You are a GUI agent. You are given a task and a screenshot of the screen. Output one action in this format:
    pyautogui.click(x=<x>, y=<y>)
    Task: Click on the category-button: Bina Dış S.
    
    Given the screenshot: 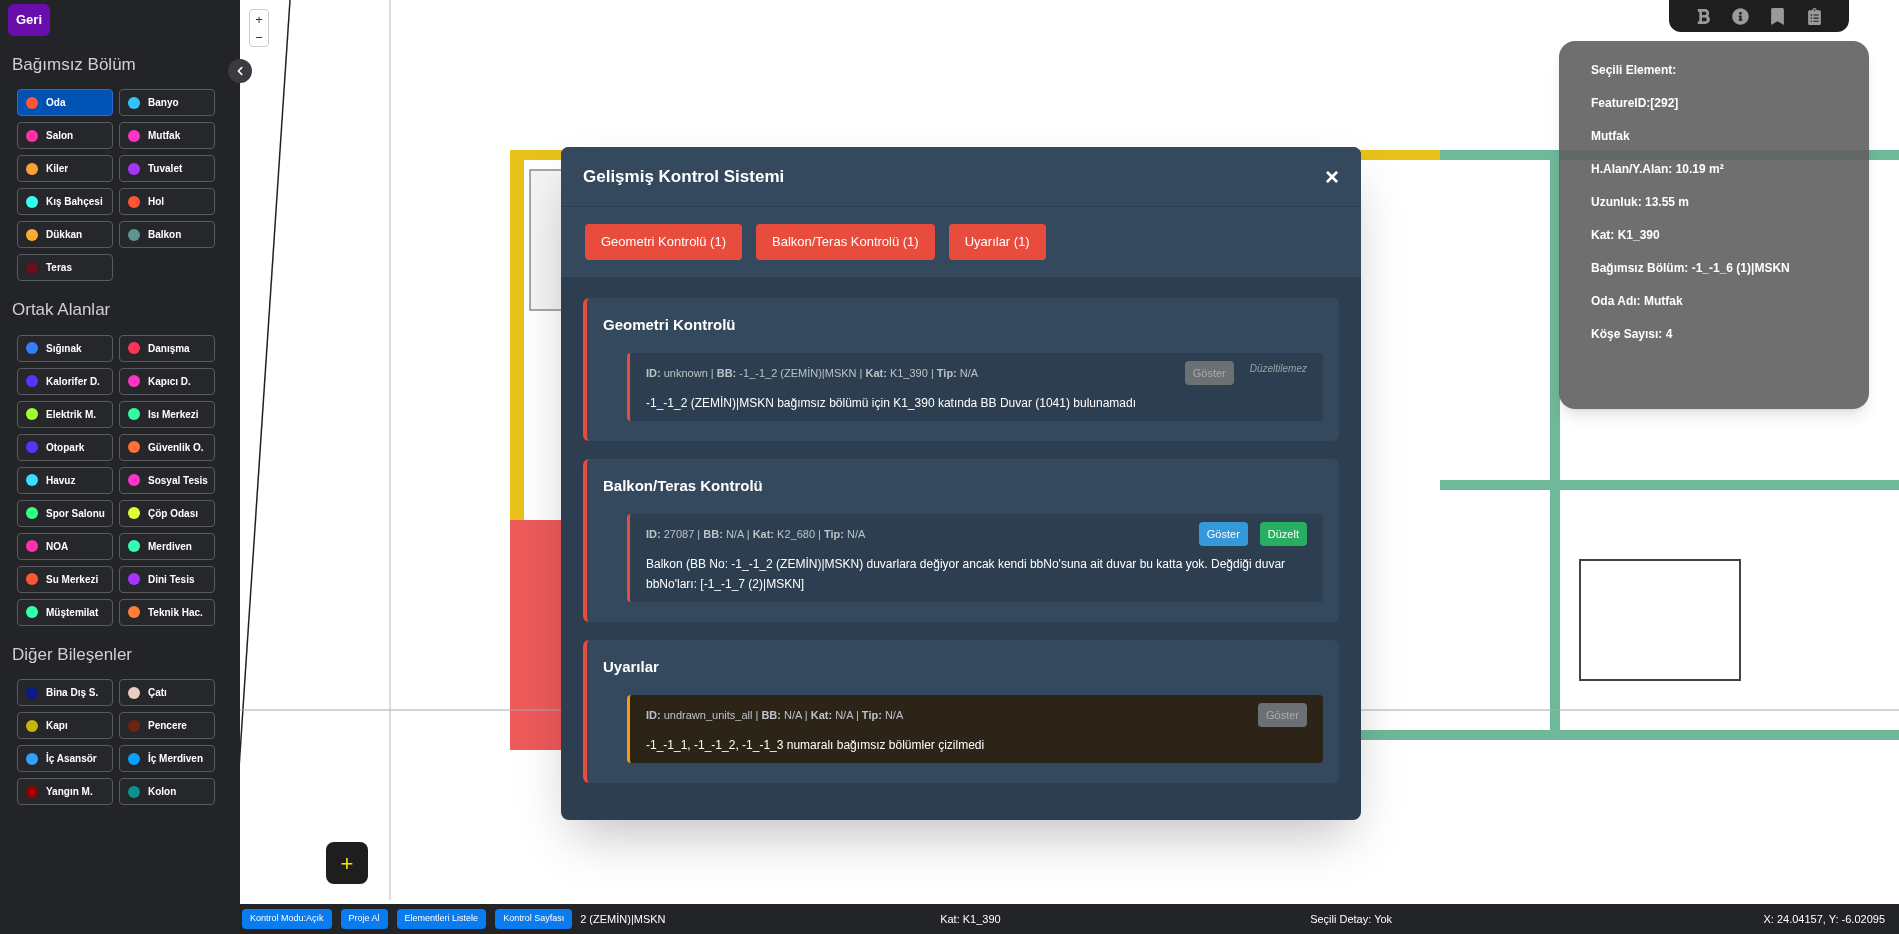 What is the action you would take?
    pyautogui.click(x=65, y=692)
    